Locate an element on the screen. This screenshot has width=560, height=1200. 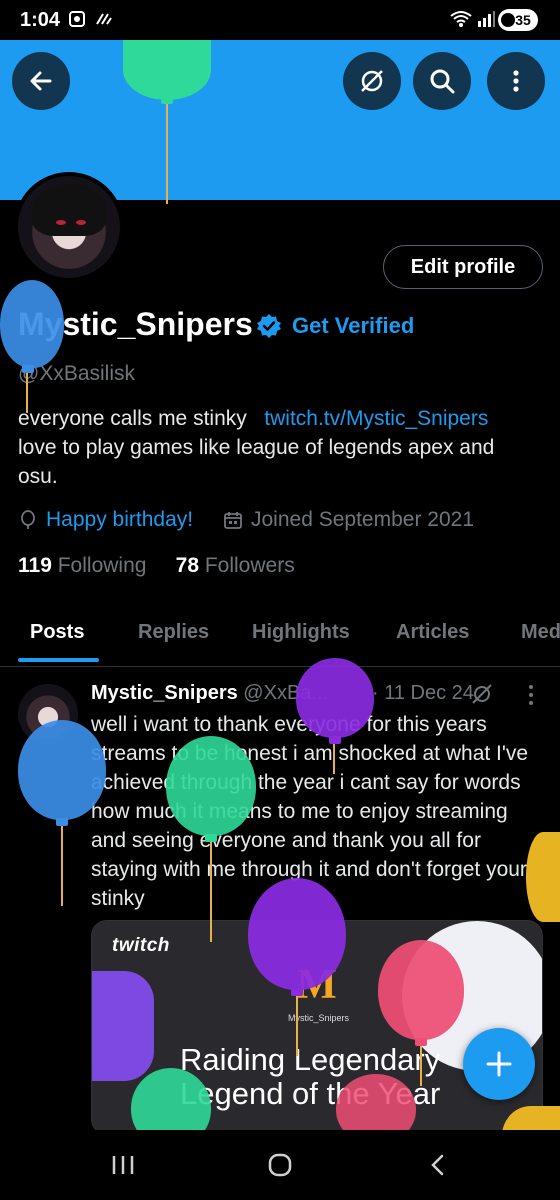
status-time: 1:04 is located at coordinates (40, 20).